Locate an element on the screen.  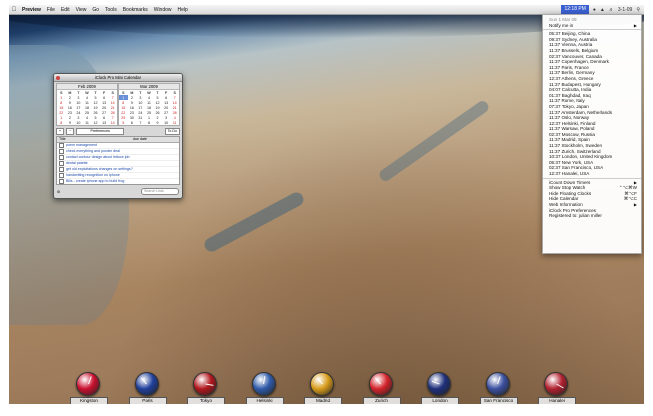
add-todo-button: + is located at coordinates (60, 131).